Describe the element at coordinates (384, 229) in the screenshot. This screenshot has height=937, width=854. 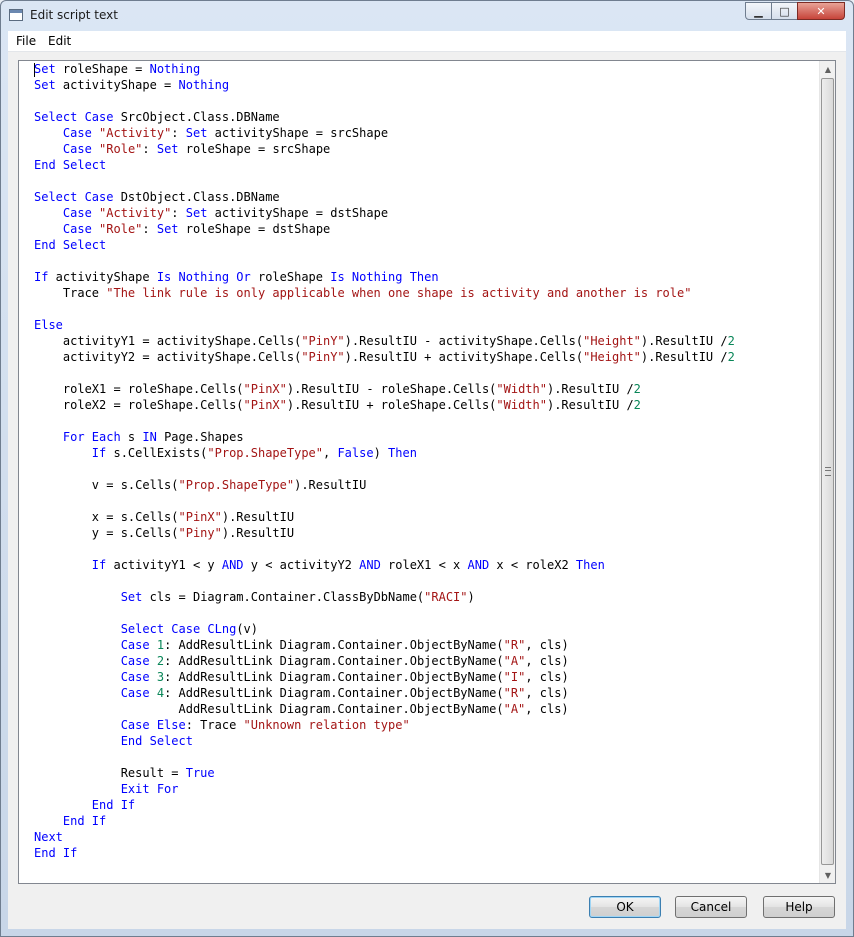
I see `code-line: Case "Role": Set roleShape = dstShape` at that location.